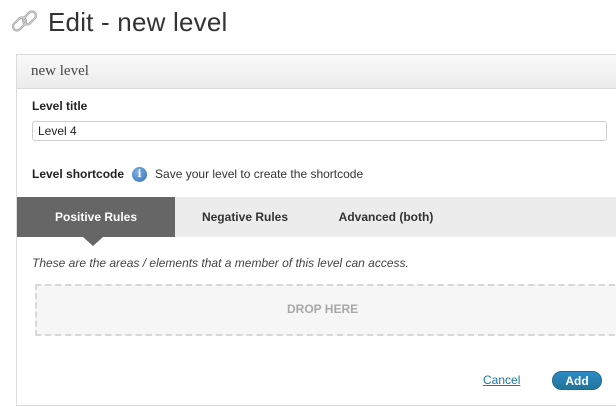 The image size is (616, 406). What do you see at coordinates (323, 309) in the screenshot?
I see `drop-here-label: DROP HERE` at bounding box center [323, 309].